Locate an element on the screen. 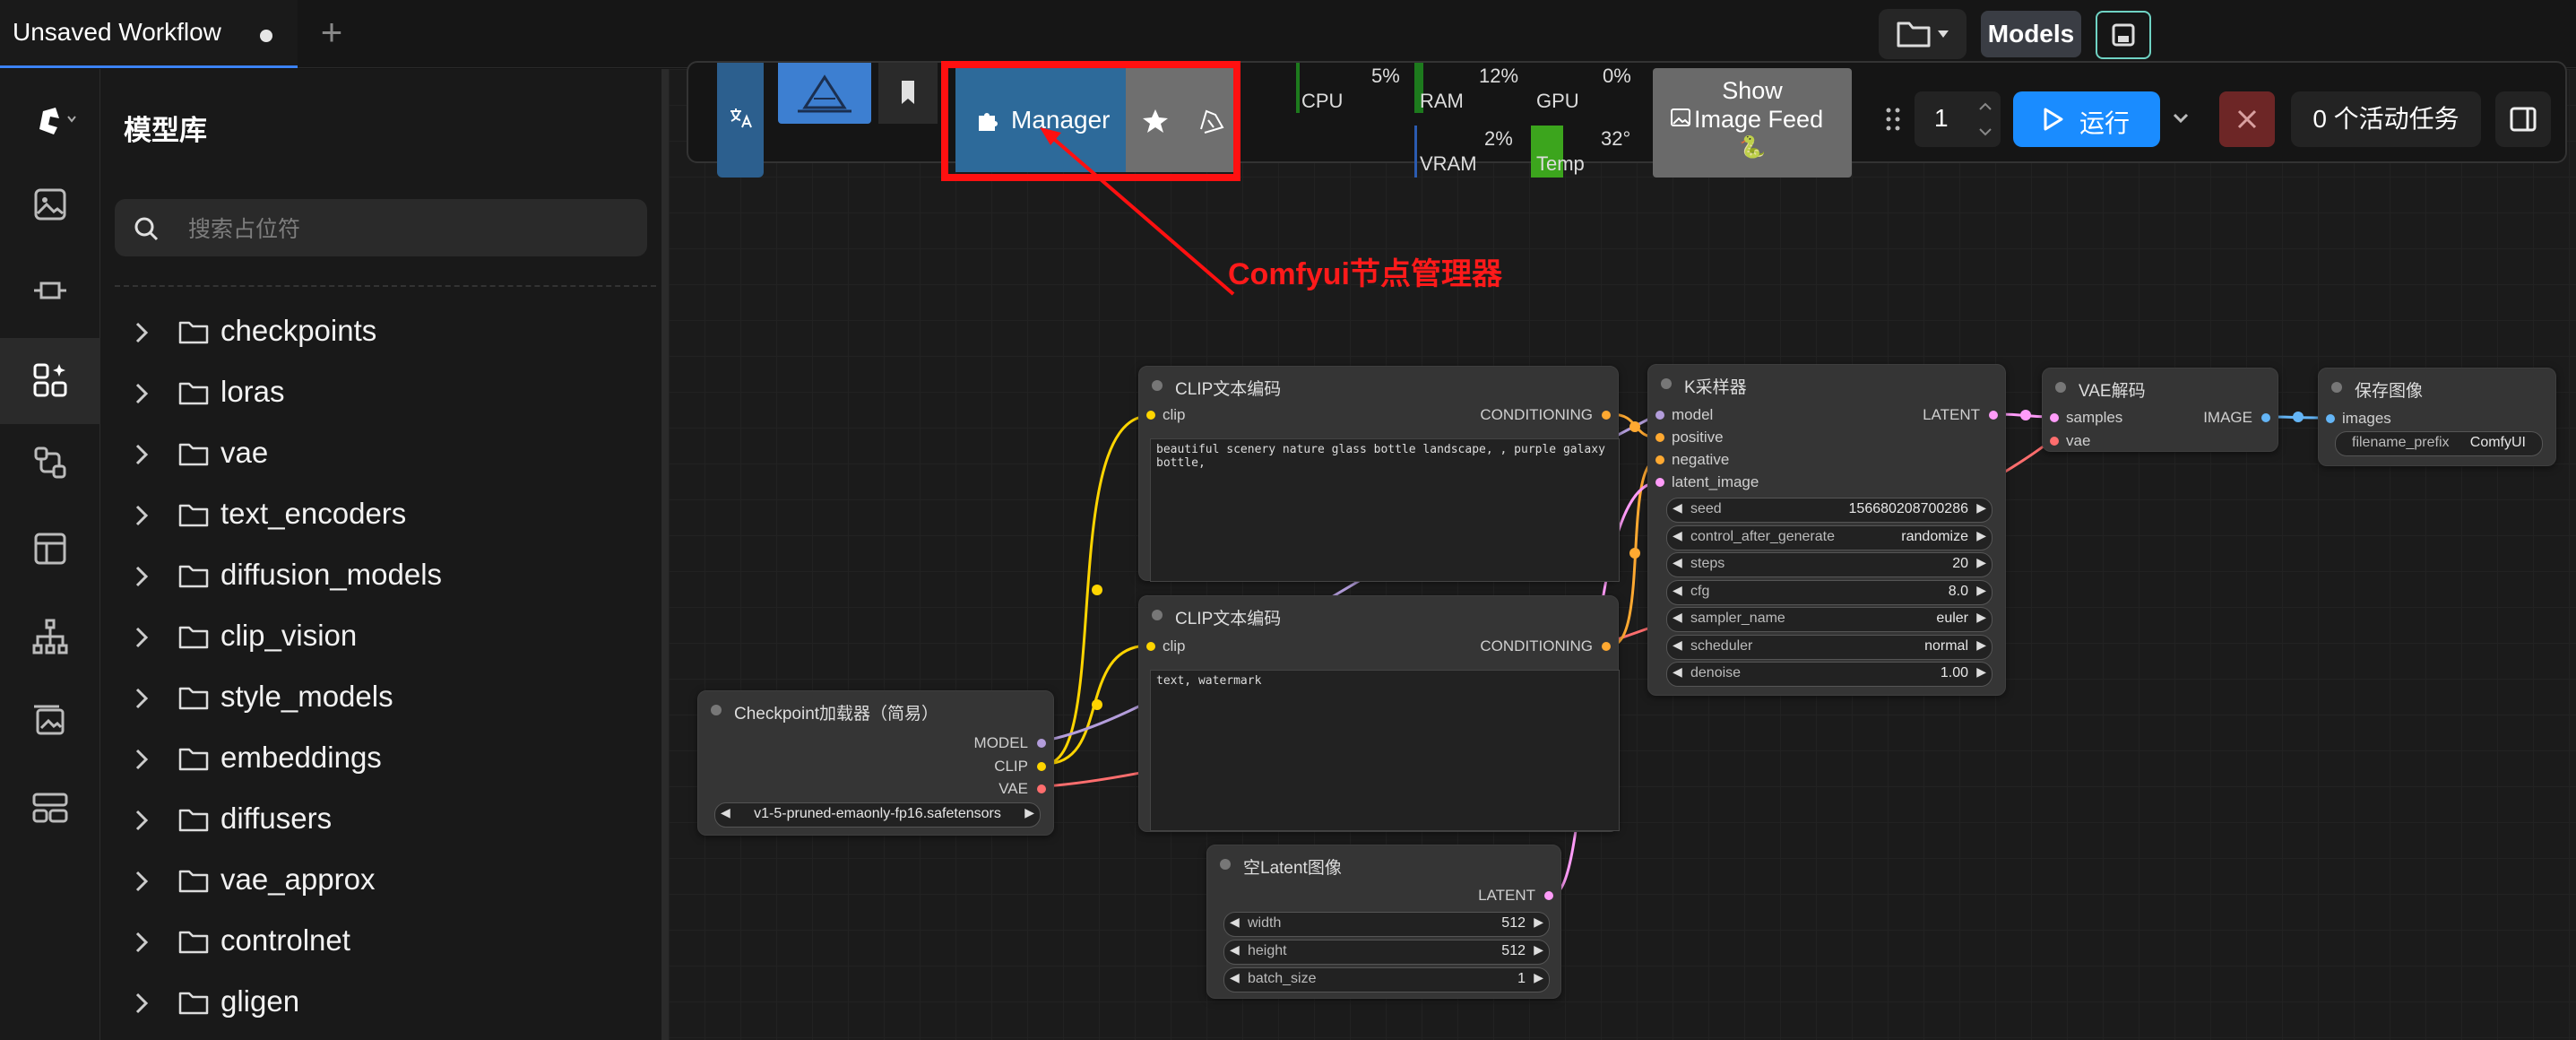  images-input-slot is located at coordinates (2330, 418).